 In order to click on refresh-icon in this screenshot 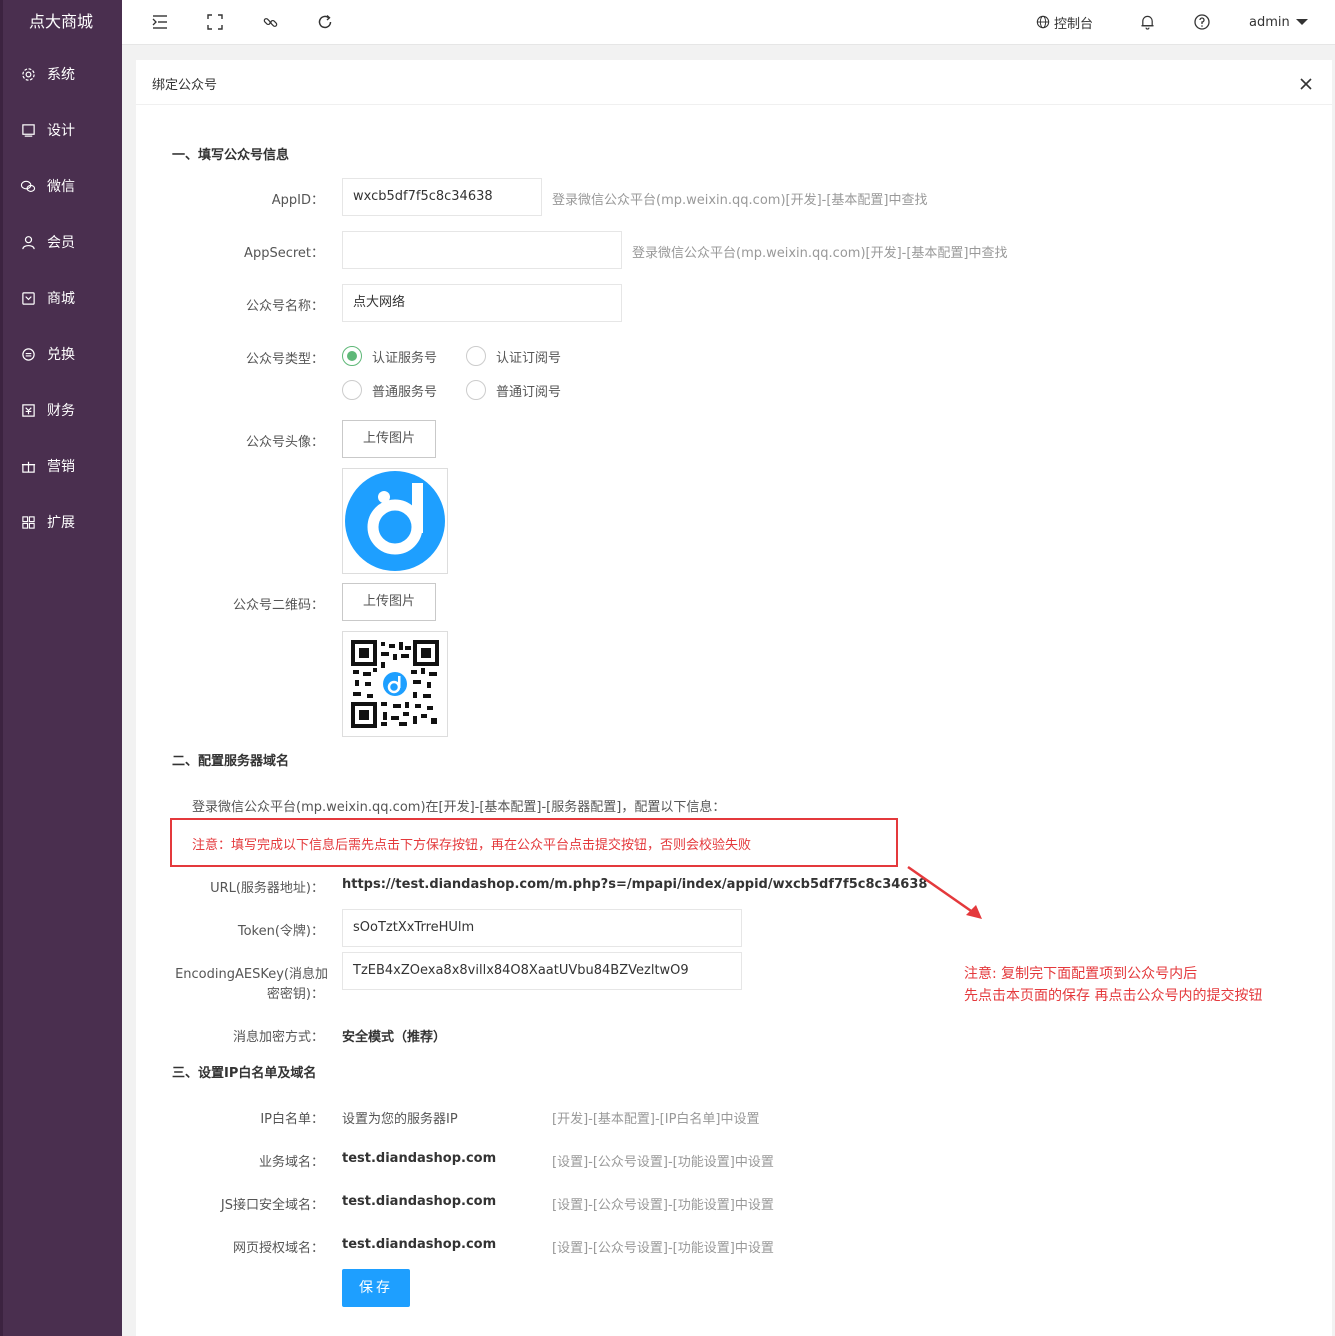, I will do `click(325, 22)`.